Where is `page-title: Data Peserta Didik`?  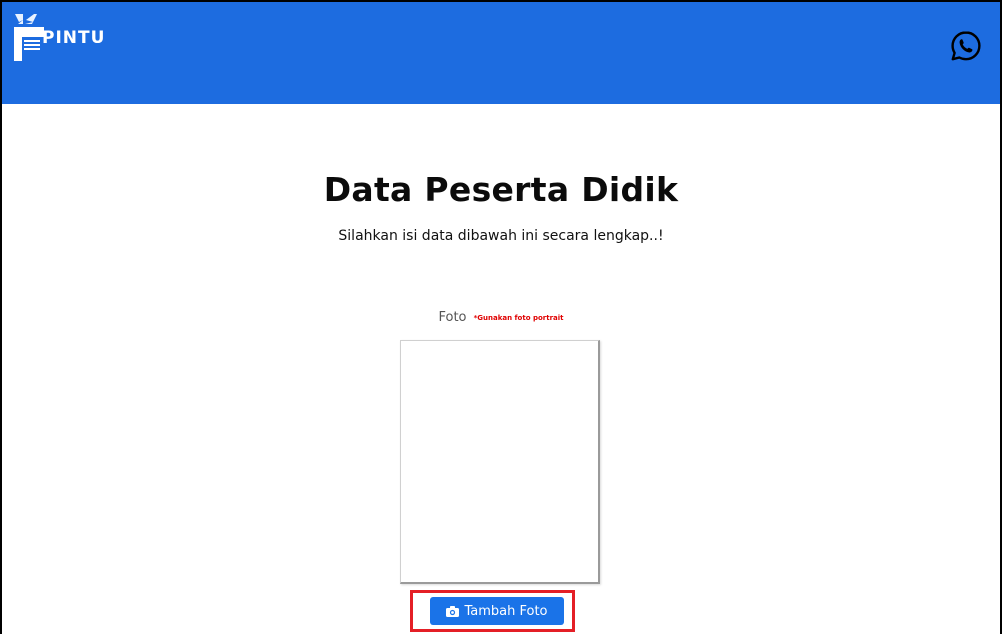
page-title: Data Peserta Didik is located at coordinates (501, 189).